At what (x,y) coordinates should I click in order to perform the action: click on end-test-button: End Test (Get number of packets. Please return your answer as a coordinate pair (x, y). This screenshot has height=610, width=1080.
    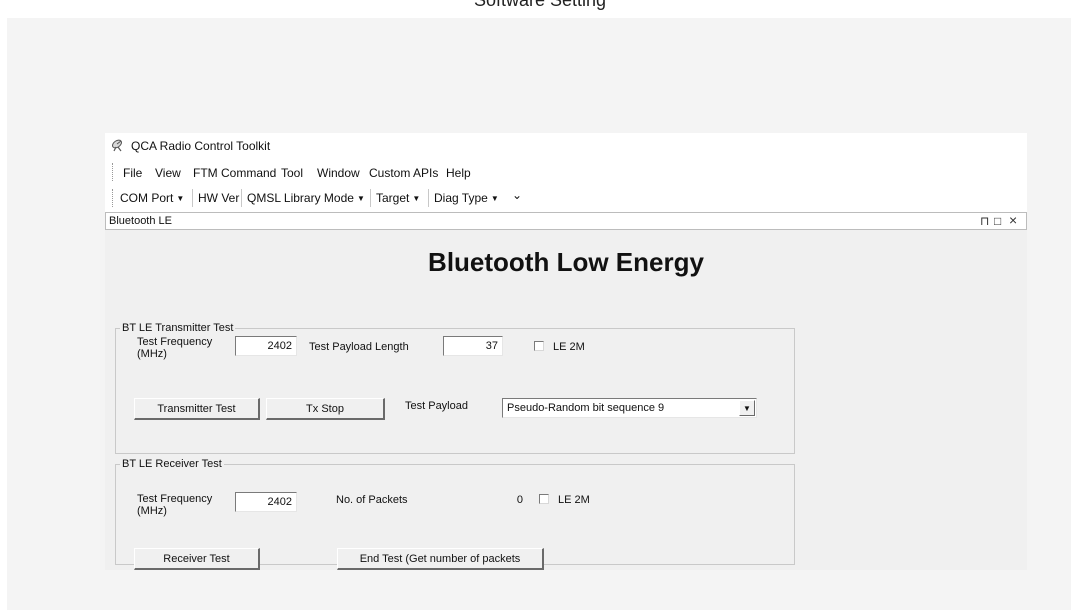
    Looking at the image, I should click on (440, 559).